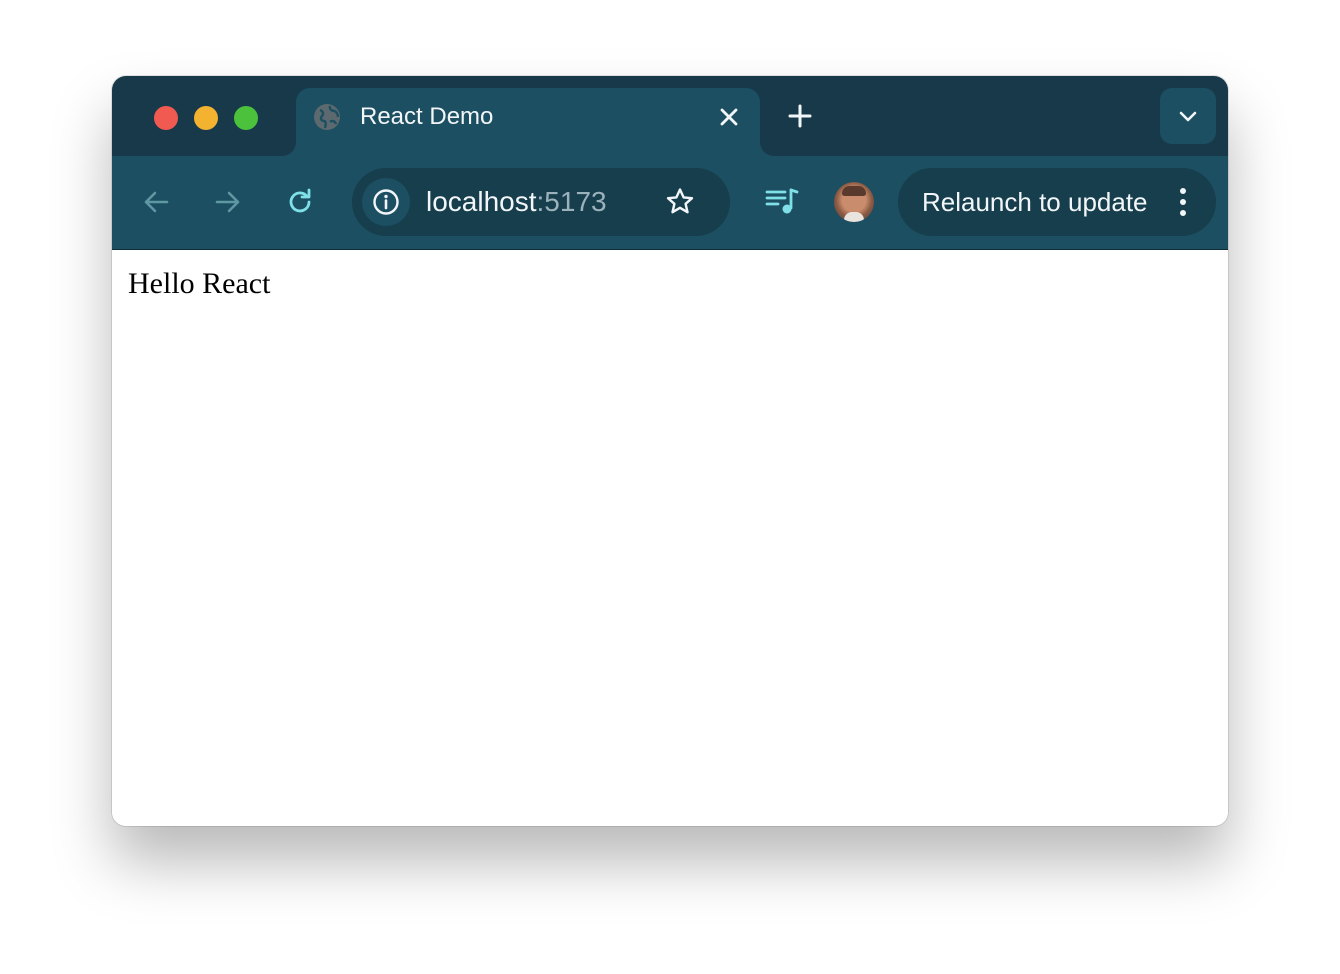 The height and width of the screenshot is (974, 1340). I want to click on url-text: localhost:5173, so click(516, 202).